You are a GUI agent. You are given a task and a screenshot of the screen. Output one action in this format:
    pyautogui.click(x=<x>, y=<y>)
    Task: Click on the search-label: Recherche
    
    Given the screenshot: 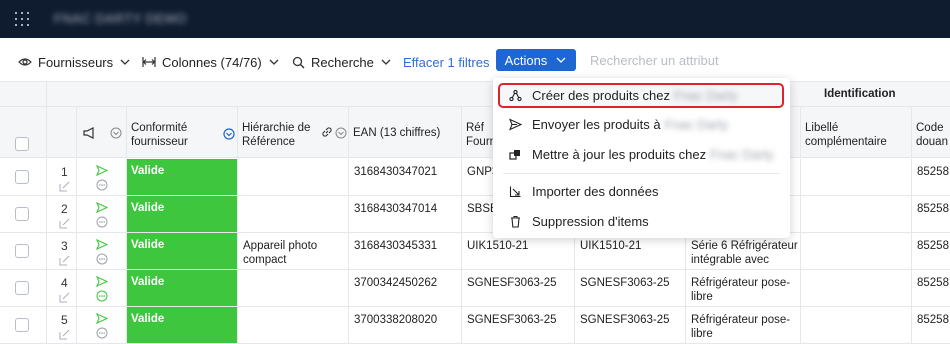 What is the action you would take?
    pyautogui.click(x=342, y=62)
    